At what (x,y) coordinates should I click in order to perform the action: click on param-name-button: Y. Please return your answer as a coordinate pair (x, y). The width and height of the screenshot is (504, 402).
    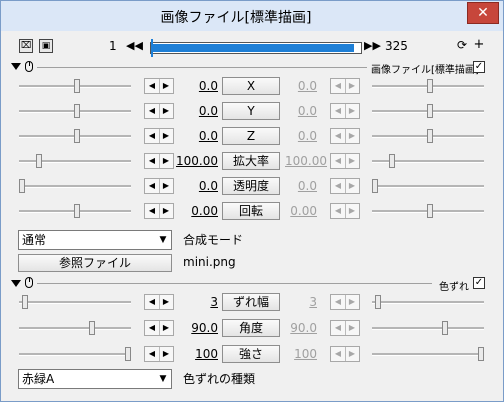
    Looking at the image, I should click on (251, 111).